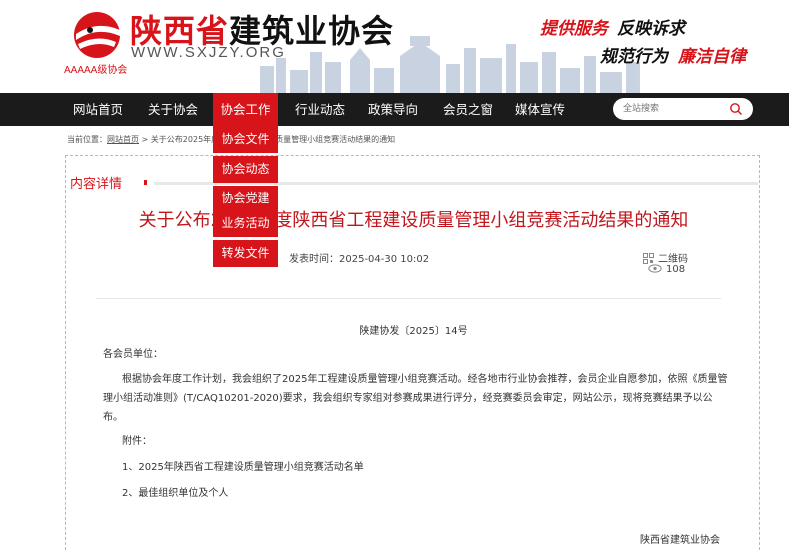  Describe the element at coordinates (96, 184) in the screenshot. I see `section-title: 内容详情` at that location.